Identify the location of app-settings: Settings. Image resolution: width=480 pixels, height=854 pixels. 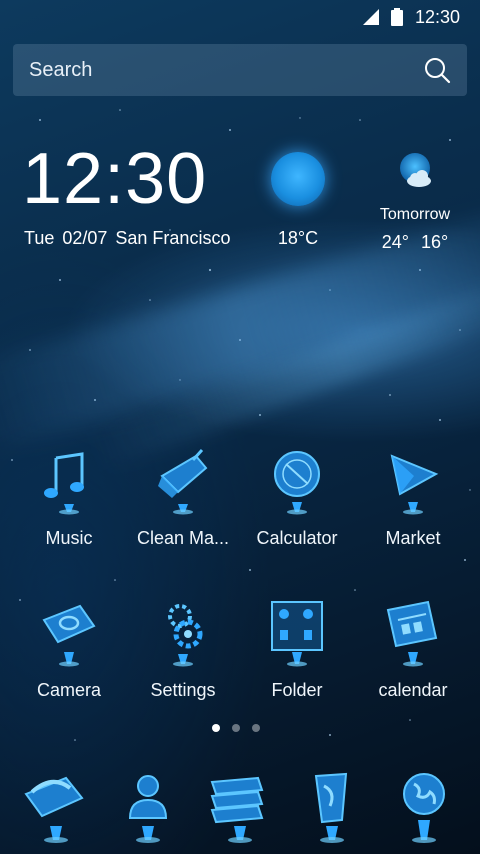
(183, 649).